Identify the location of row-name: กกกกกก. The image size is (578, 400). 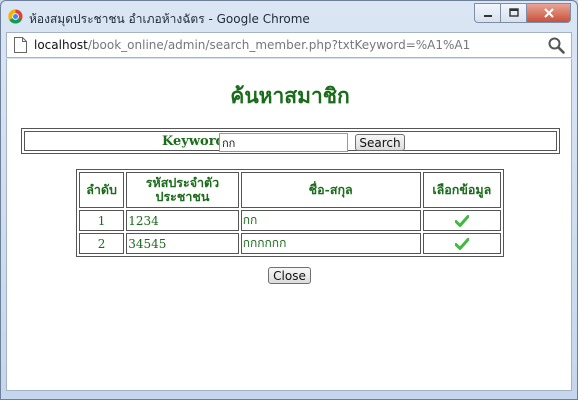
(330, 243).